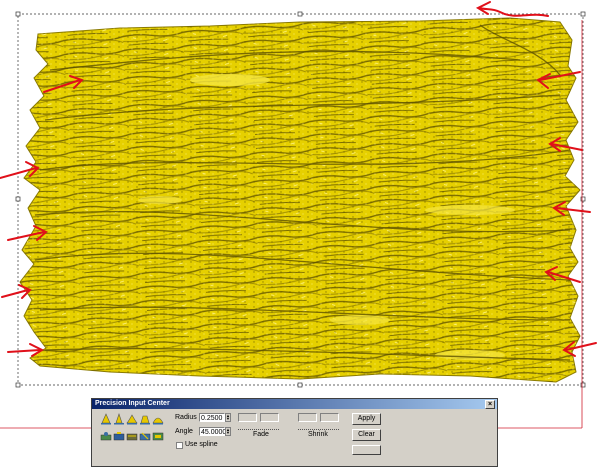  What do you see at coordinates (106, 419) in the screenshot?
I see `cone-sculpt-tool-icon` at bounding box center [106, 419].